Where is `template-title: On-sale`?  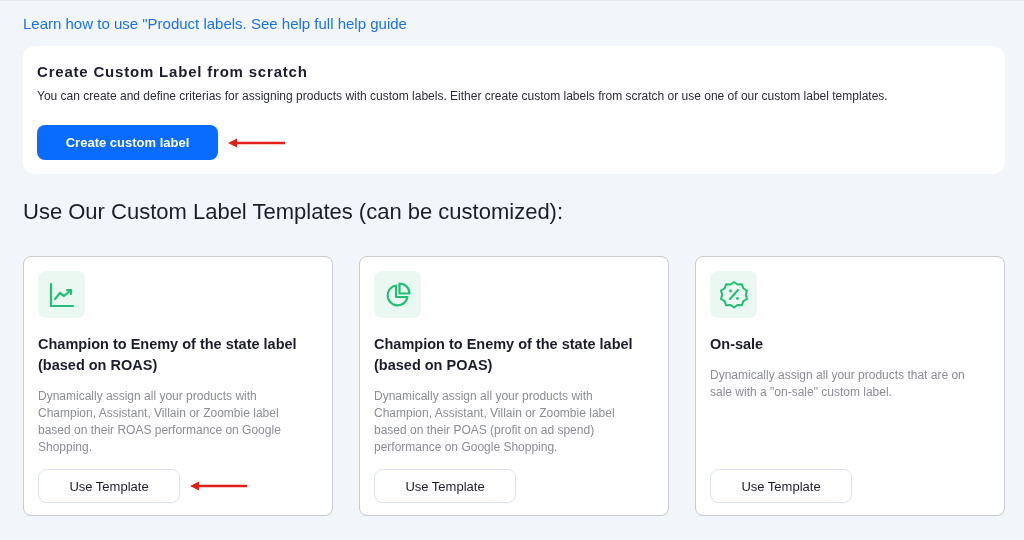 template-title: On-sale is located at coordinates (737, 344).